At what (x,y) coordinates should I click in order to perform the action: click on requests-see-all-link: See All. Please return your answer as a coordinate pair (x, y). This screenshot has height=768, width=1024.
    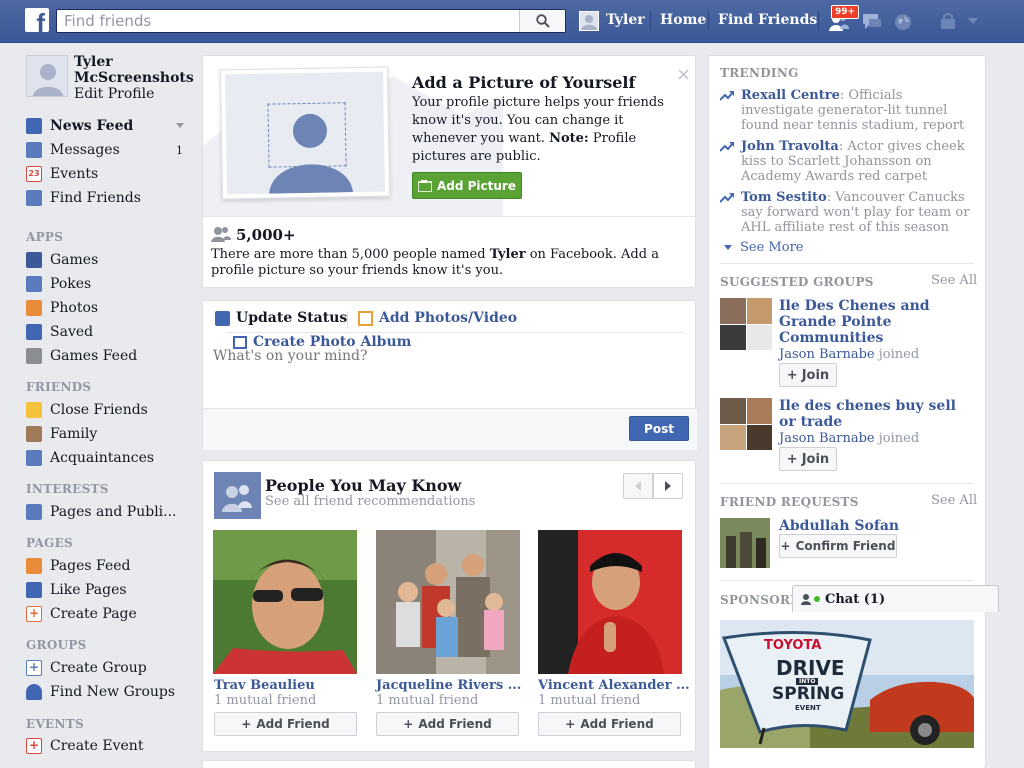
    Looking at the image, I should click on (954, 500).